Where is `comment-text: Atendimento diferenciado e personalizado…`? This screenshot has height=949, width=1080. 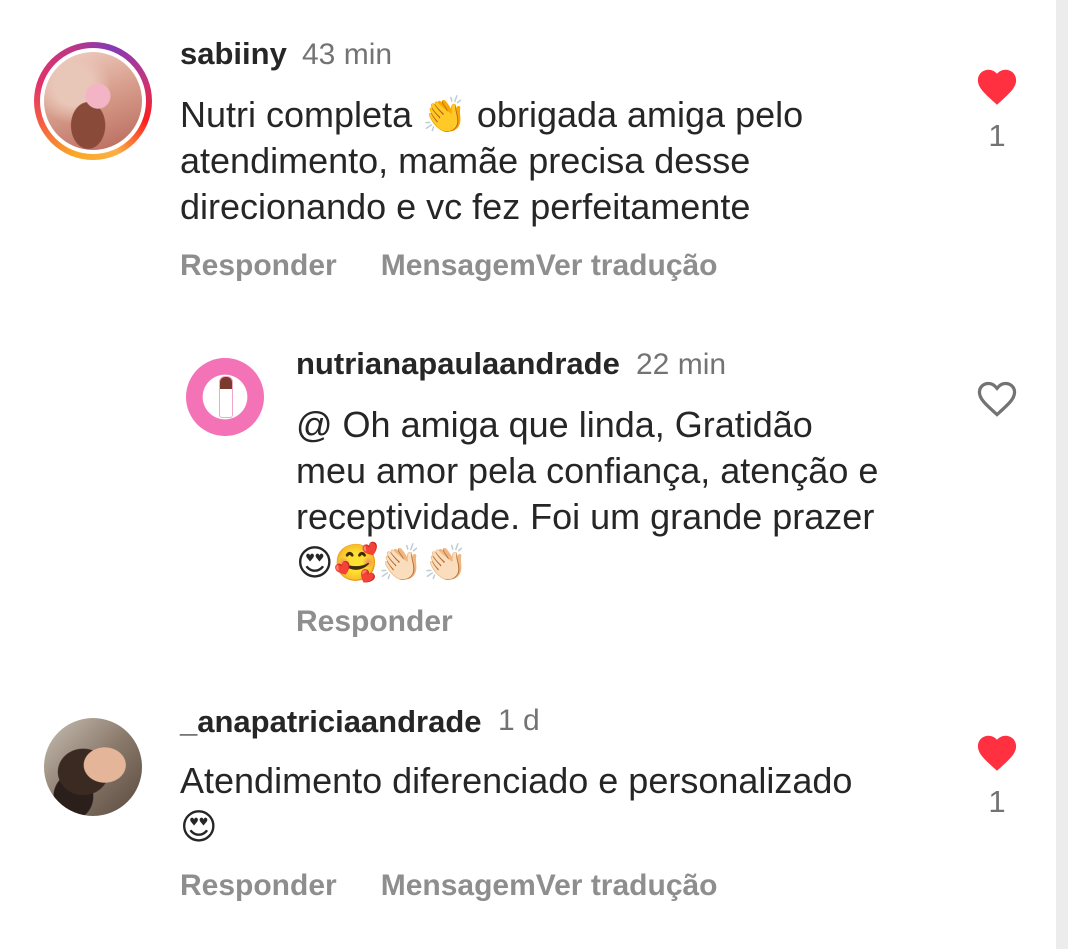
comment-text: Atendimento diferenciado e personalizado… is located at coordinates (516, 803).